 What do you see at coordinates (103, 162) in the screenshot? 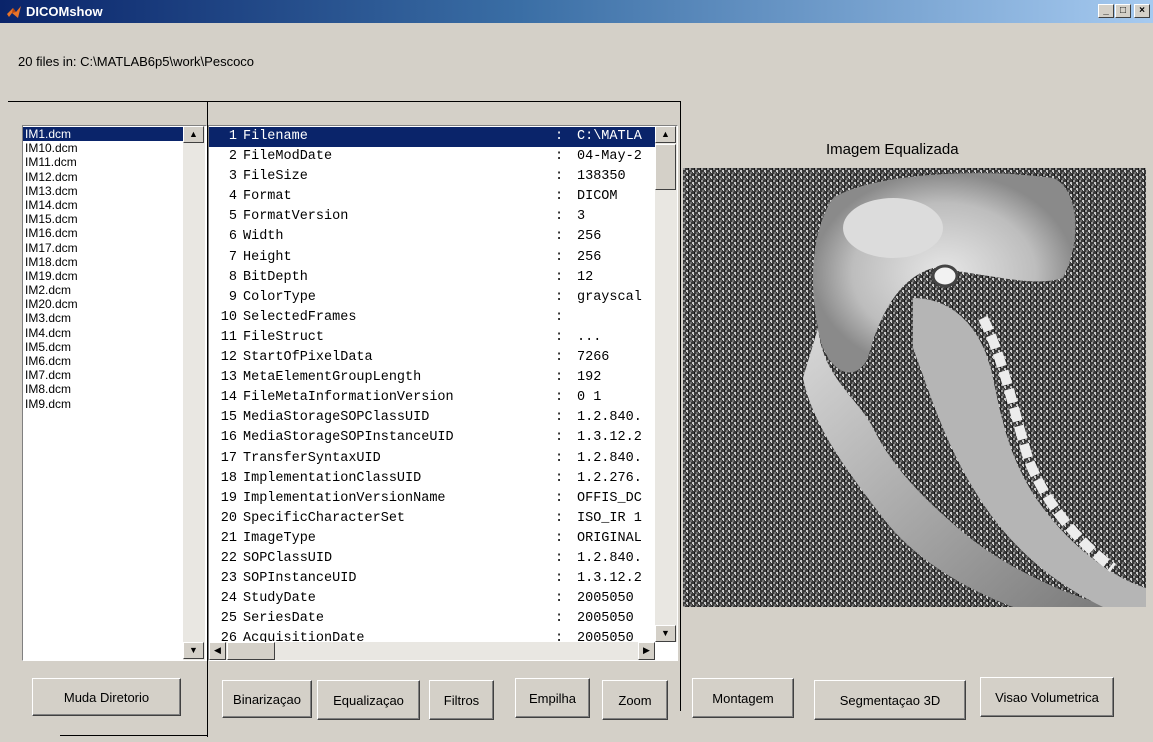
I see `file-list-item: IM11.dcm` at bounding box center [103, 162].